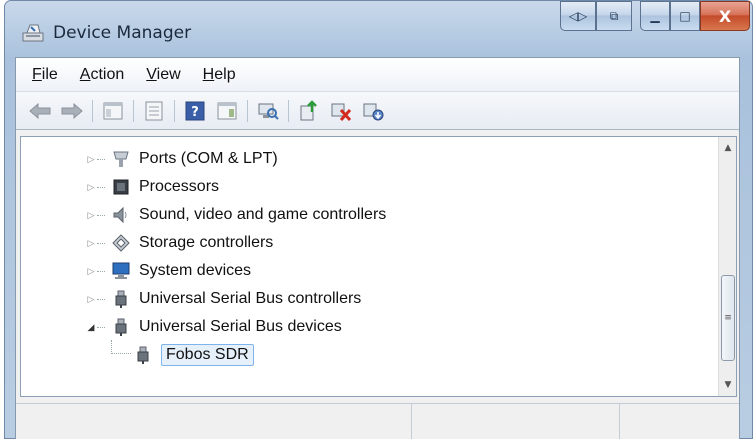  I want to click on tree-item-label: Processors, so click(179, 186).